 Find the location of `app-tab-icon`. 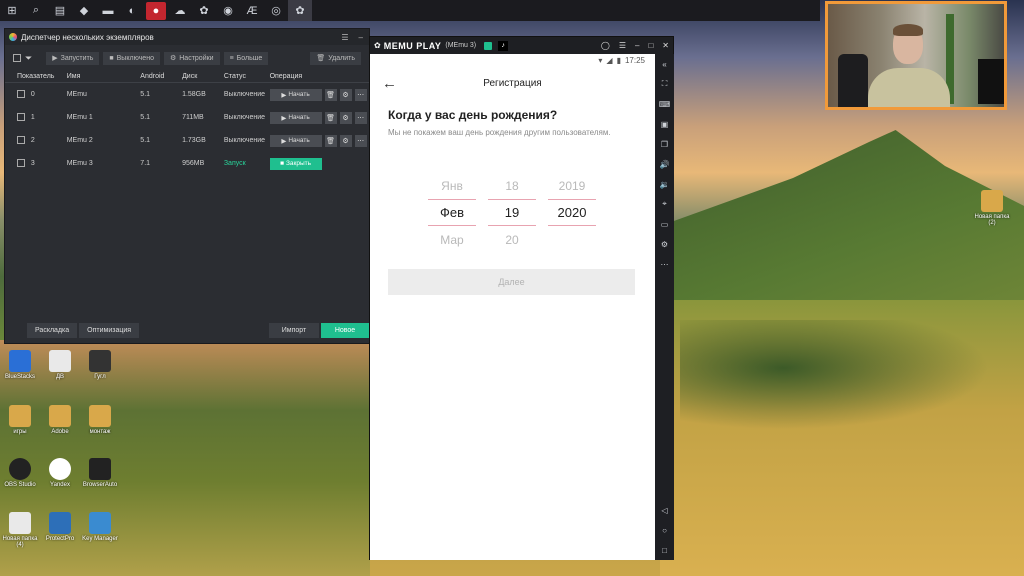

app-tab-icon is located at coordinates (488, 45).